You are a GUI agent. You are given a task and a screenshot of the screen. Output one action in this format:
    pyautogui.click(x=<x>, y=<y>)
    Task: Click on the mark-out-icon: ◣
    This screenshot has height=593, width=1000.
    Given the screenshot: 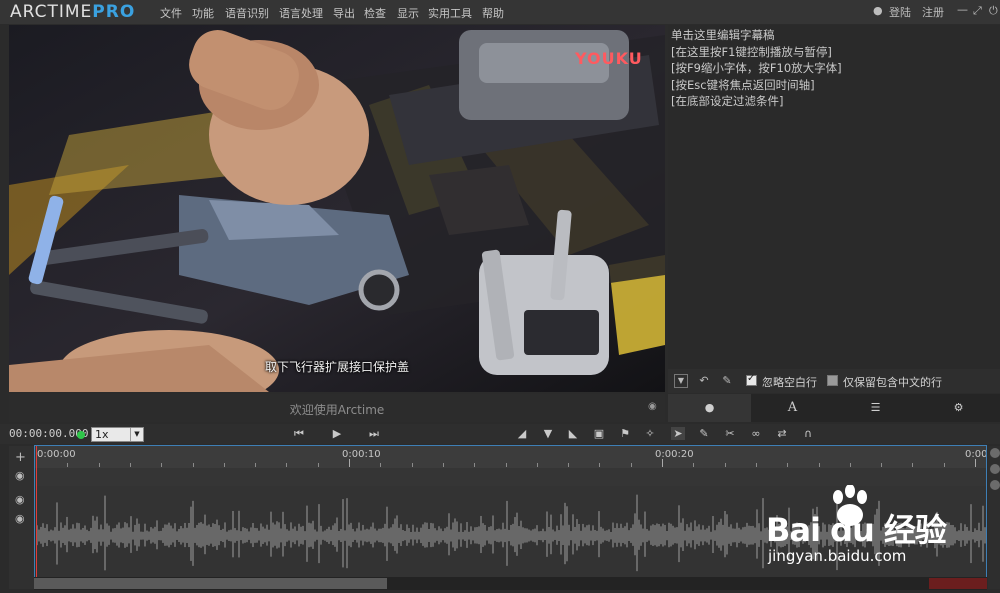 What is the action you would take?
    pyautogui.click(x=573, y=433)
    